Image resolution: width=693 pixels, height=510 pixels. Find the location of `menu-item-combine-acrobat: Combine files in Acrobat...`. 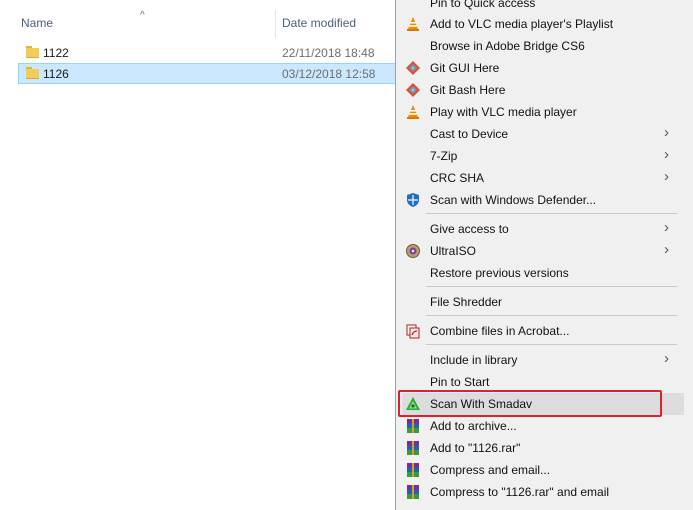

menu-item-combine-acrobat: Combine files in Acrobat... is located at coordinates (544, 331).